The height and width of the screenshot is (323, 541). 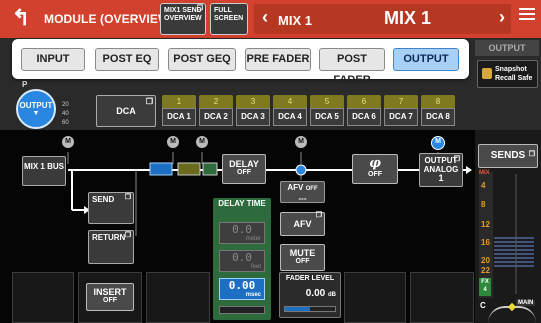 I want to click on level-scale: 20 40 60, so click(x=65, y=110).